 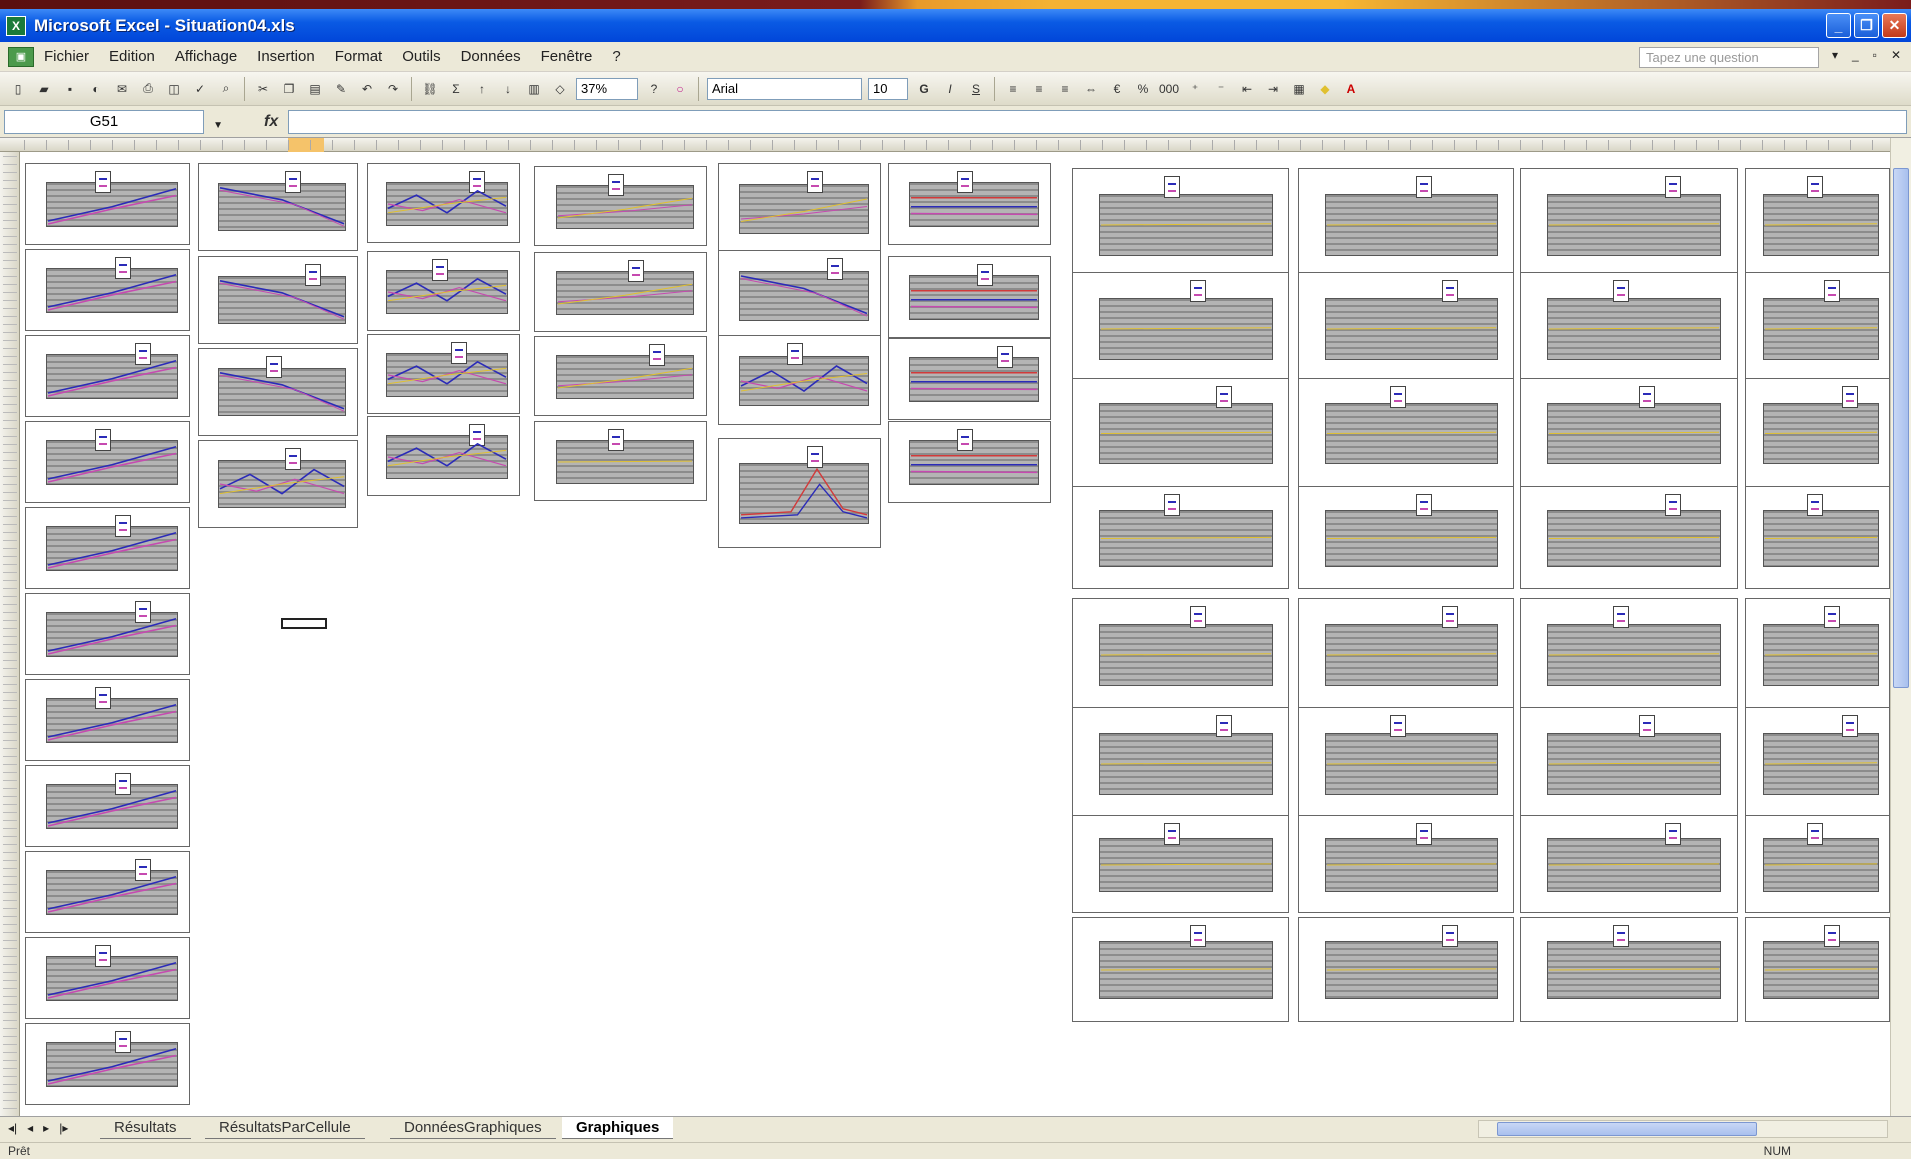 I want to click on undo-icon: ↶, so click(x=367, y=89).